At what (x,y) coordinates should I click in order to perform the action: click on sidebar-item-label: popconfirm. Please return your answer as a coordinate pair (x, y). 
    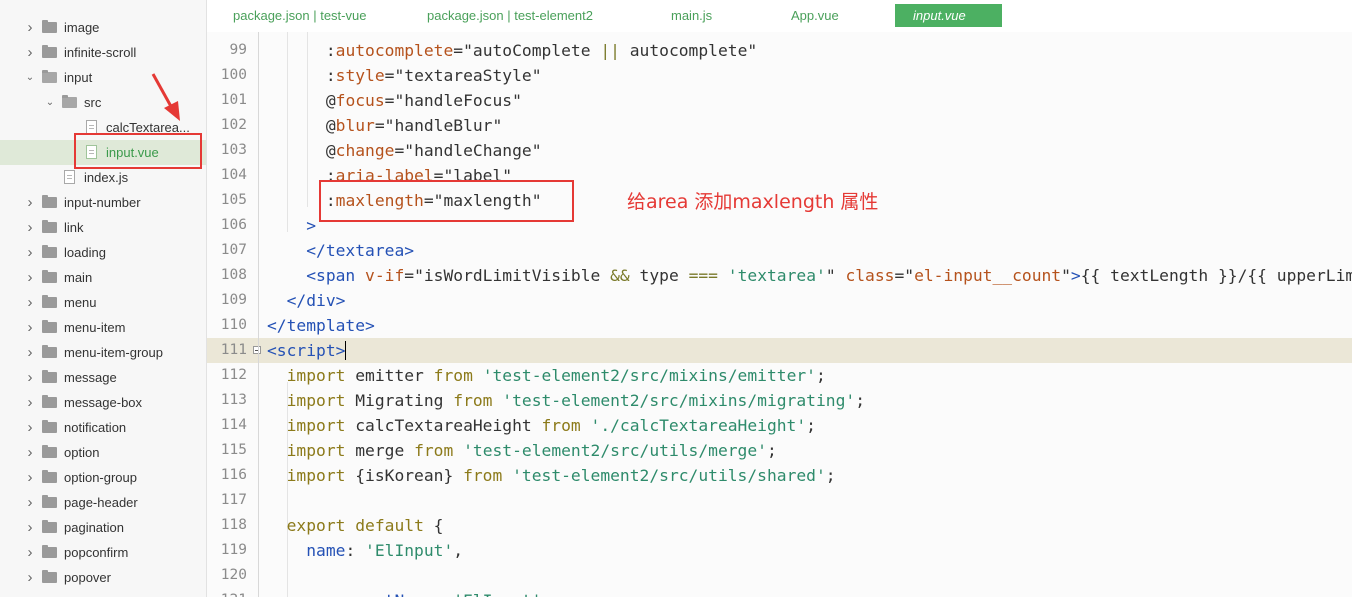
    Looking at the image, I should click on (96, 552).